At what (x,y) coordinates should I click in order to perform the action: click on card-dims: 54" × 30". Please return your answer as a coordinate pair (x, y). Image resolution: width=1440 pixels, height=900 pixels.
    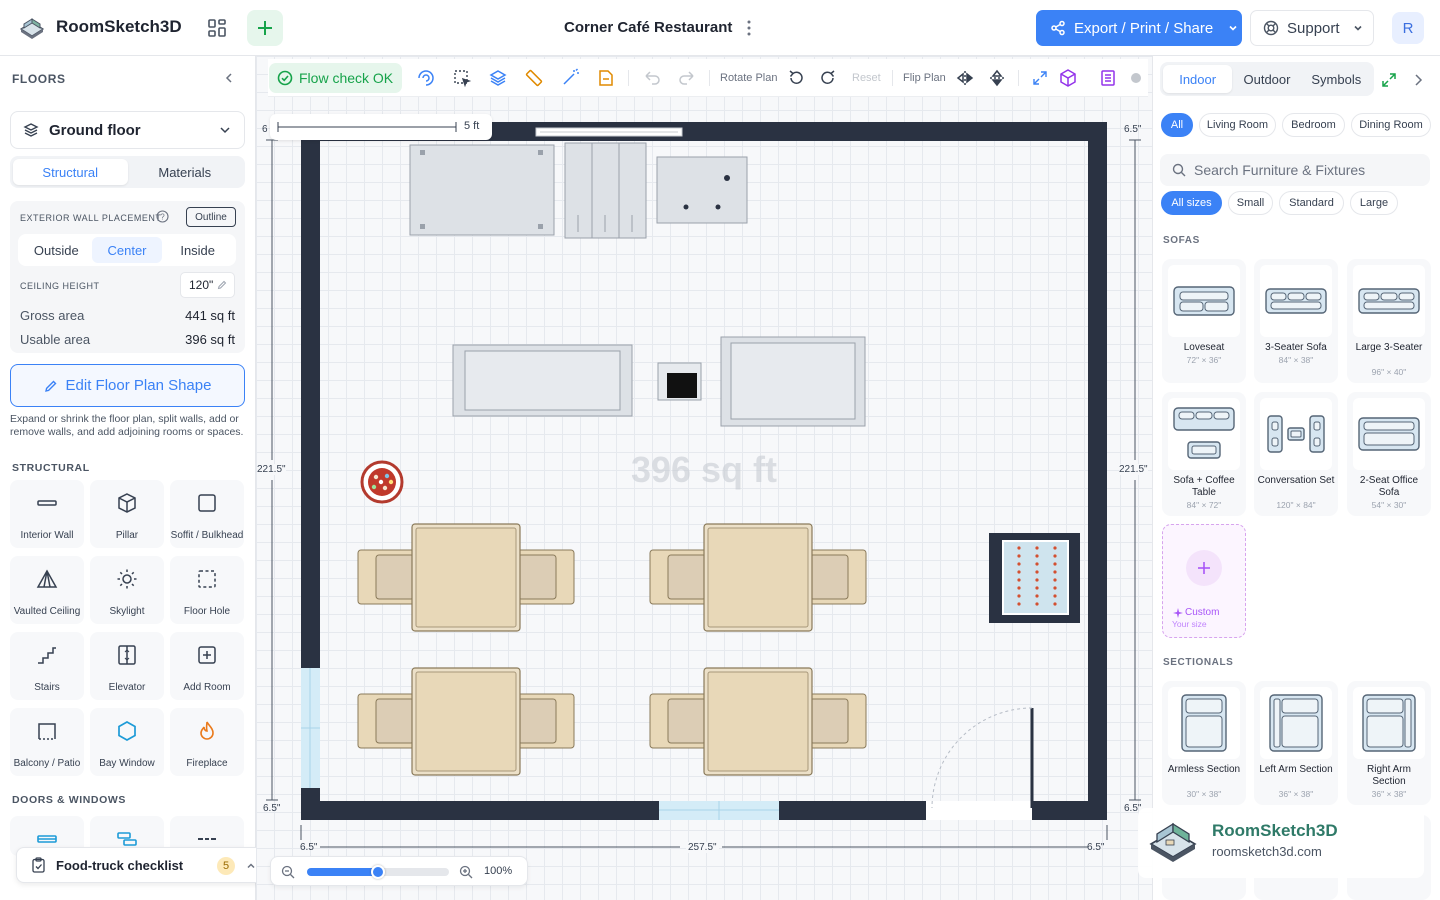
    Looking at the image, I should click on (1389, 505).